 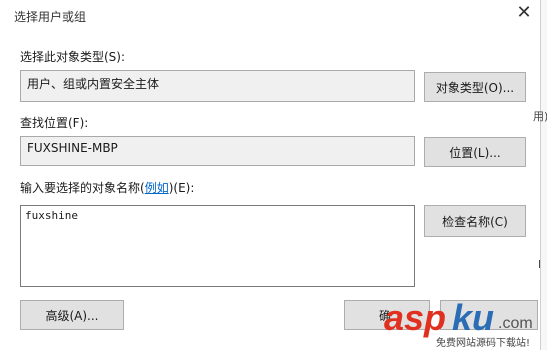 I want to click on watermark-graphic: asp ku .com 免费网站源码下载站!, so click(x=458, y=323).